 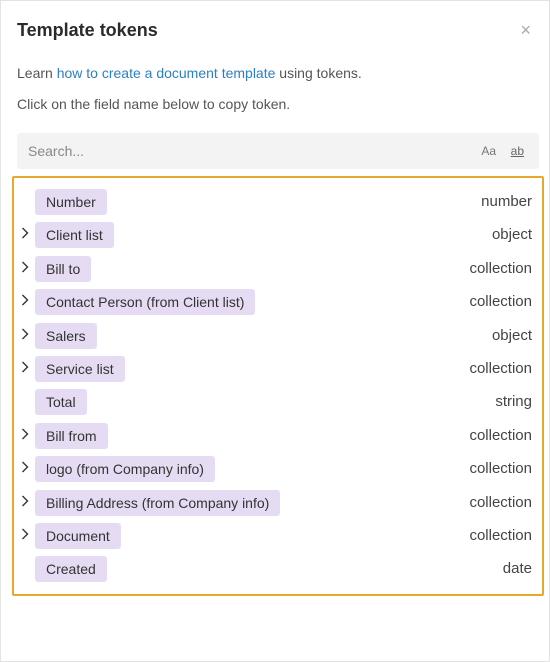 I want to click on token-type: string, so click(x=513, y=402).